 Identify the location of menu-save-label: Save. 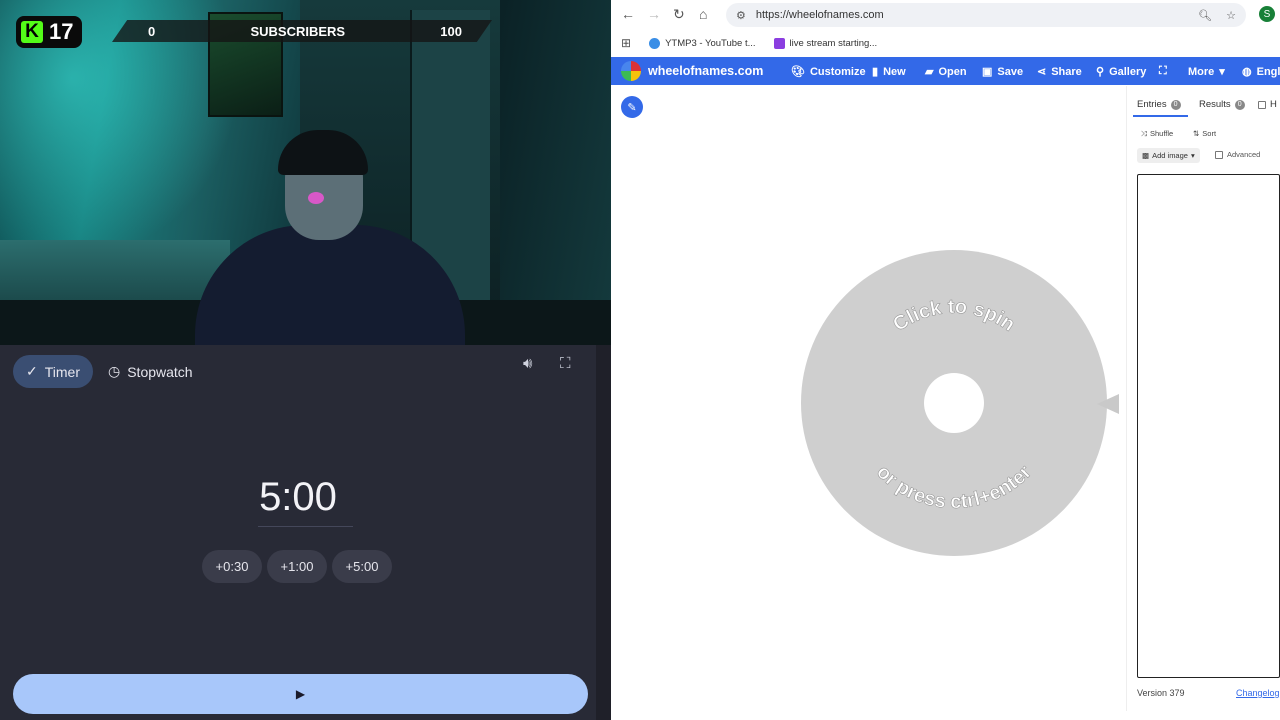
(1010, 71).